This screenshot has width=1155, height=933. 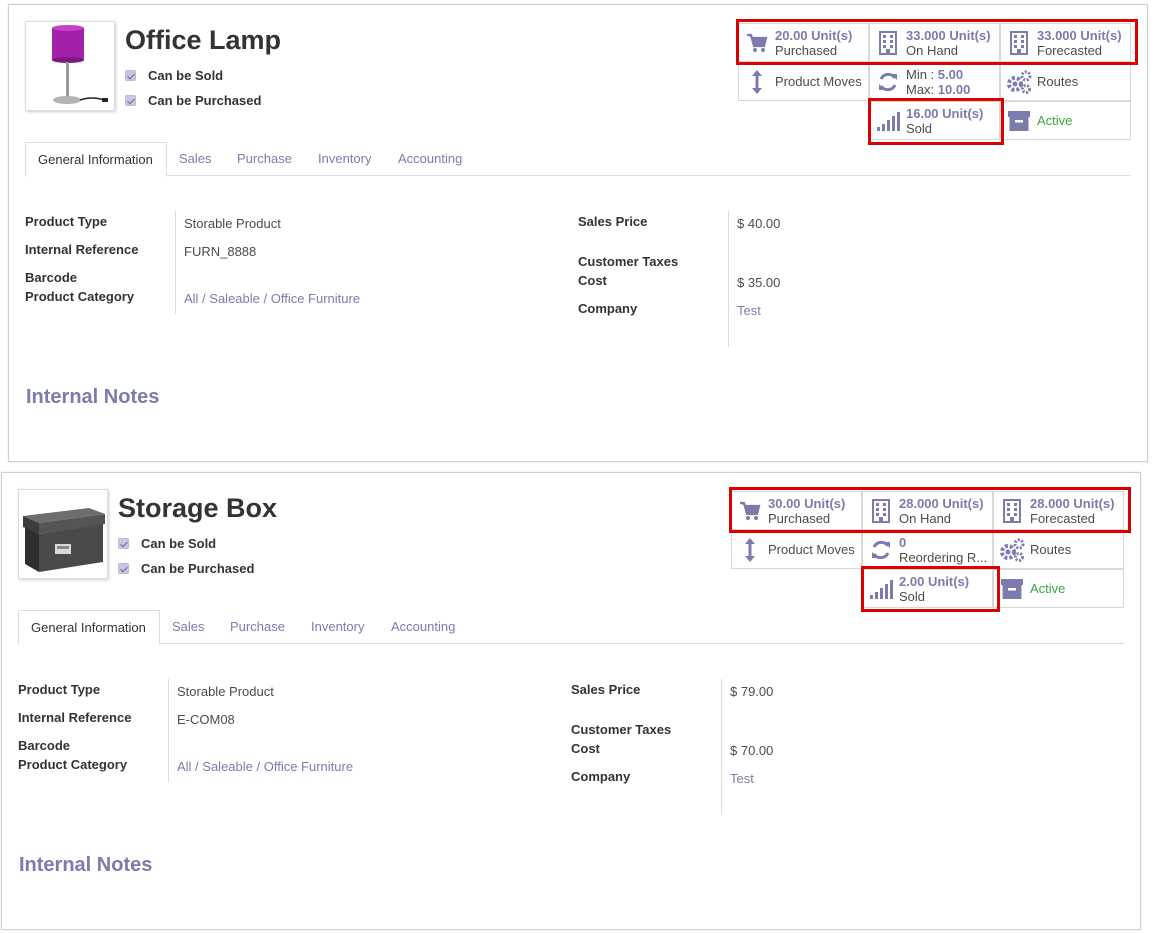 What do you see at coordinates (186, 75) in the screenshot?
I see `can-be-sold-label: Can be Sold` at bounding box center [186, 75].